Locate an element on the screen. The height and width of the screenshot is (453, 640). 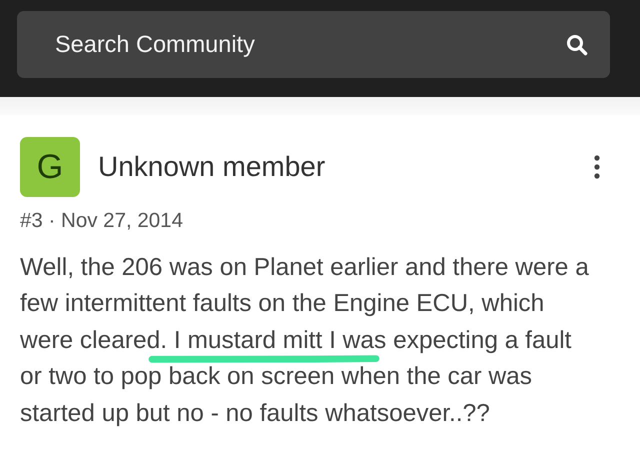
post-meta: #3 · Nov 27, 2014 is located at coordinates (102, 221).